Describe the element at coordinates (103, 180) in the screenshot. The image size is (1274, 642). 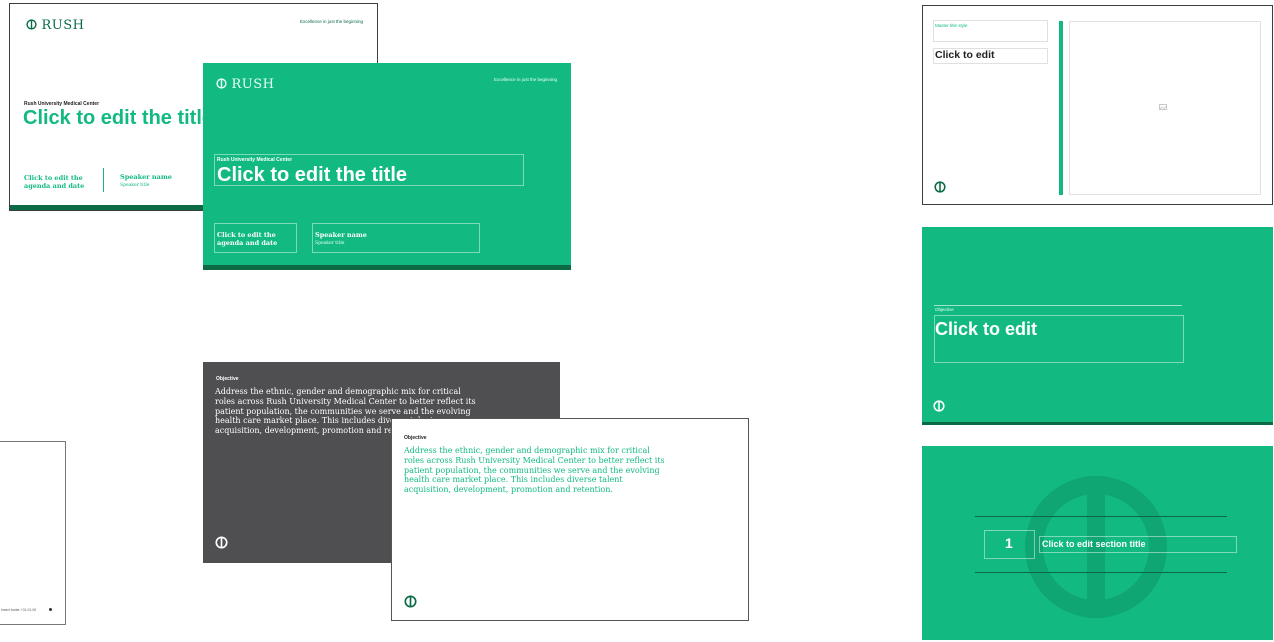
I see `divider` at that location.